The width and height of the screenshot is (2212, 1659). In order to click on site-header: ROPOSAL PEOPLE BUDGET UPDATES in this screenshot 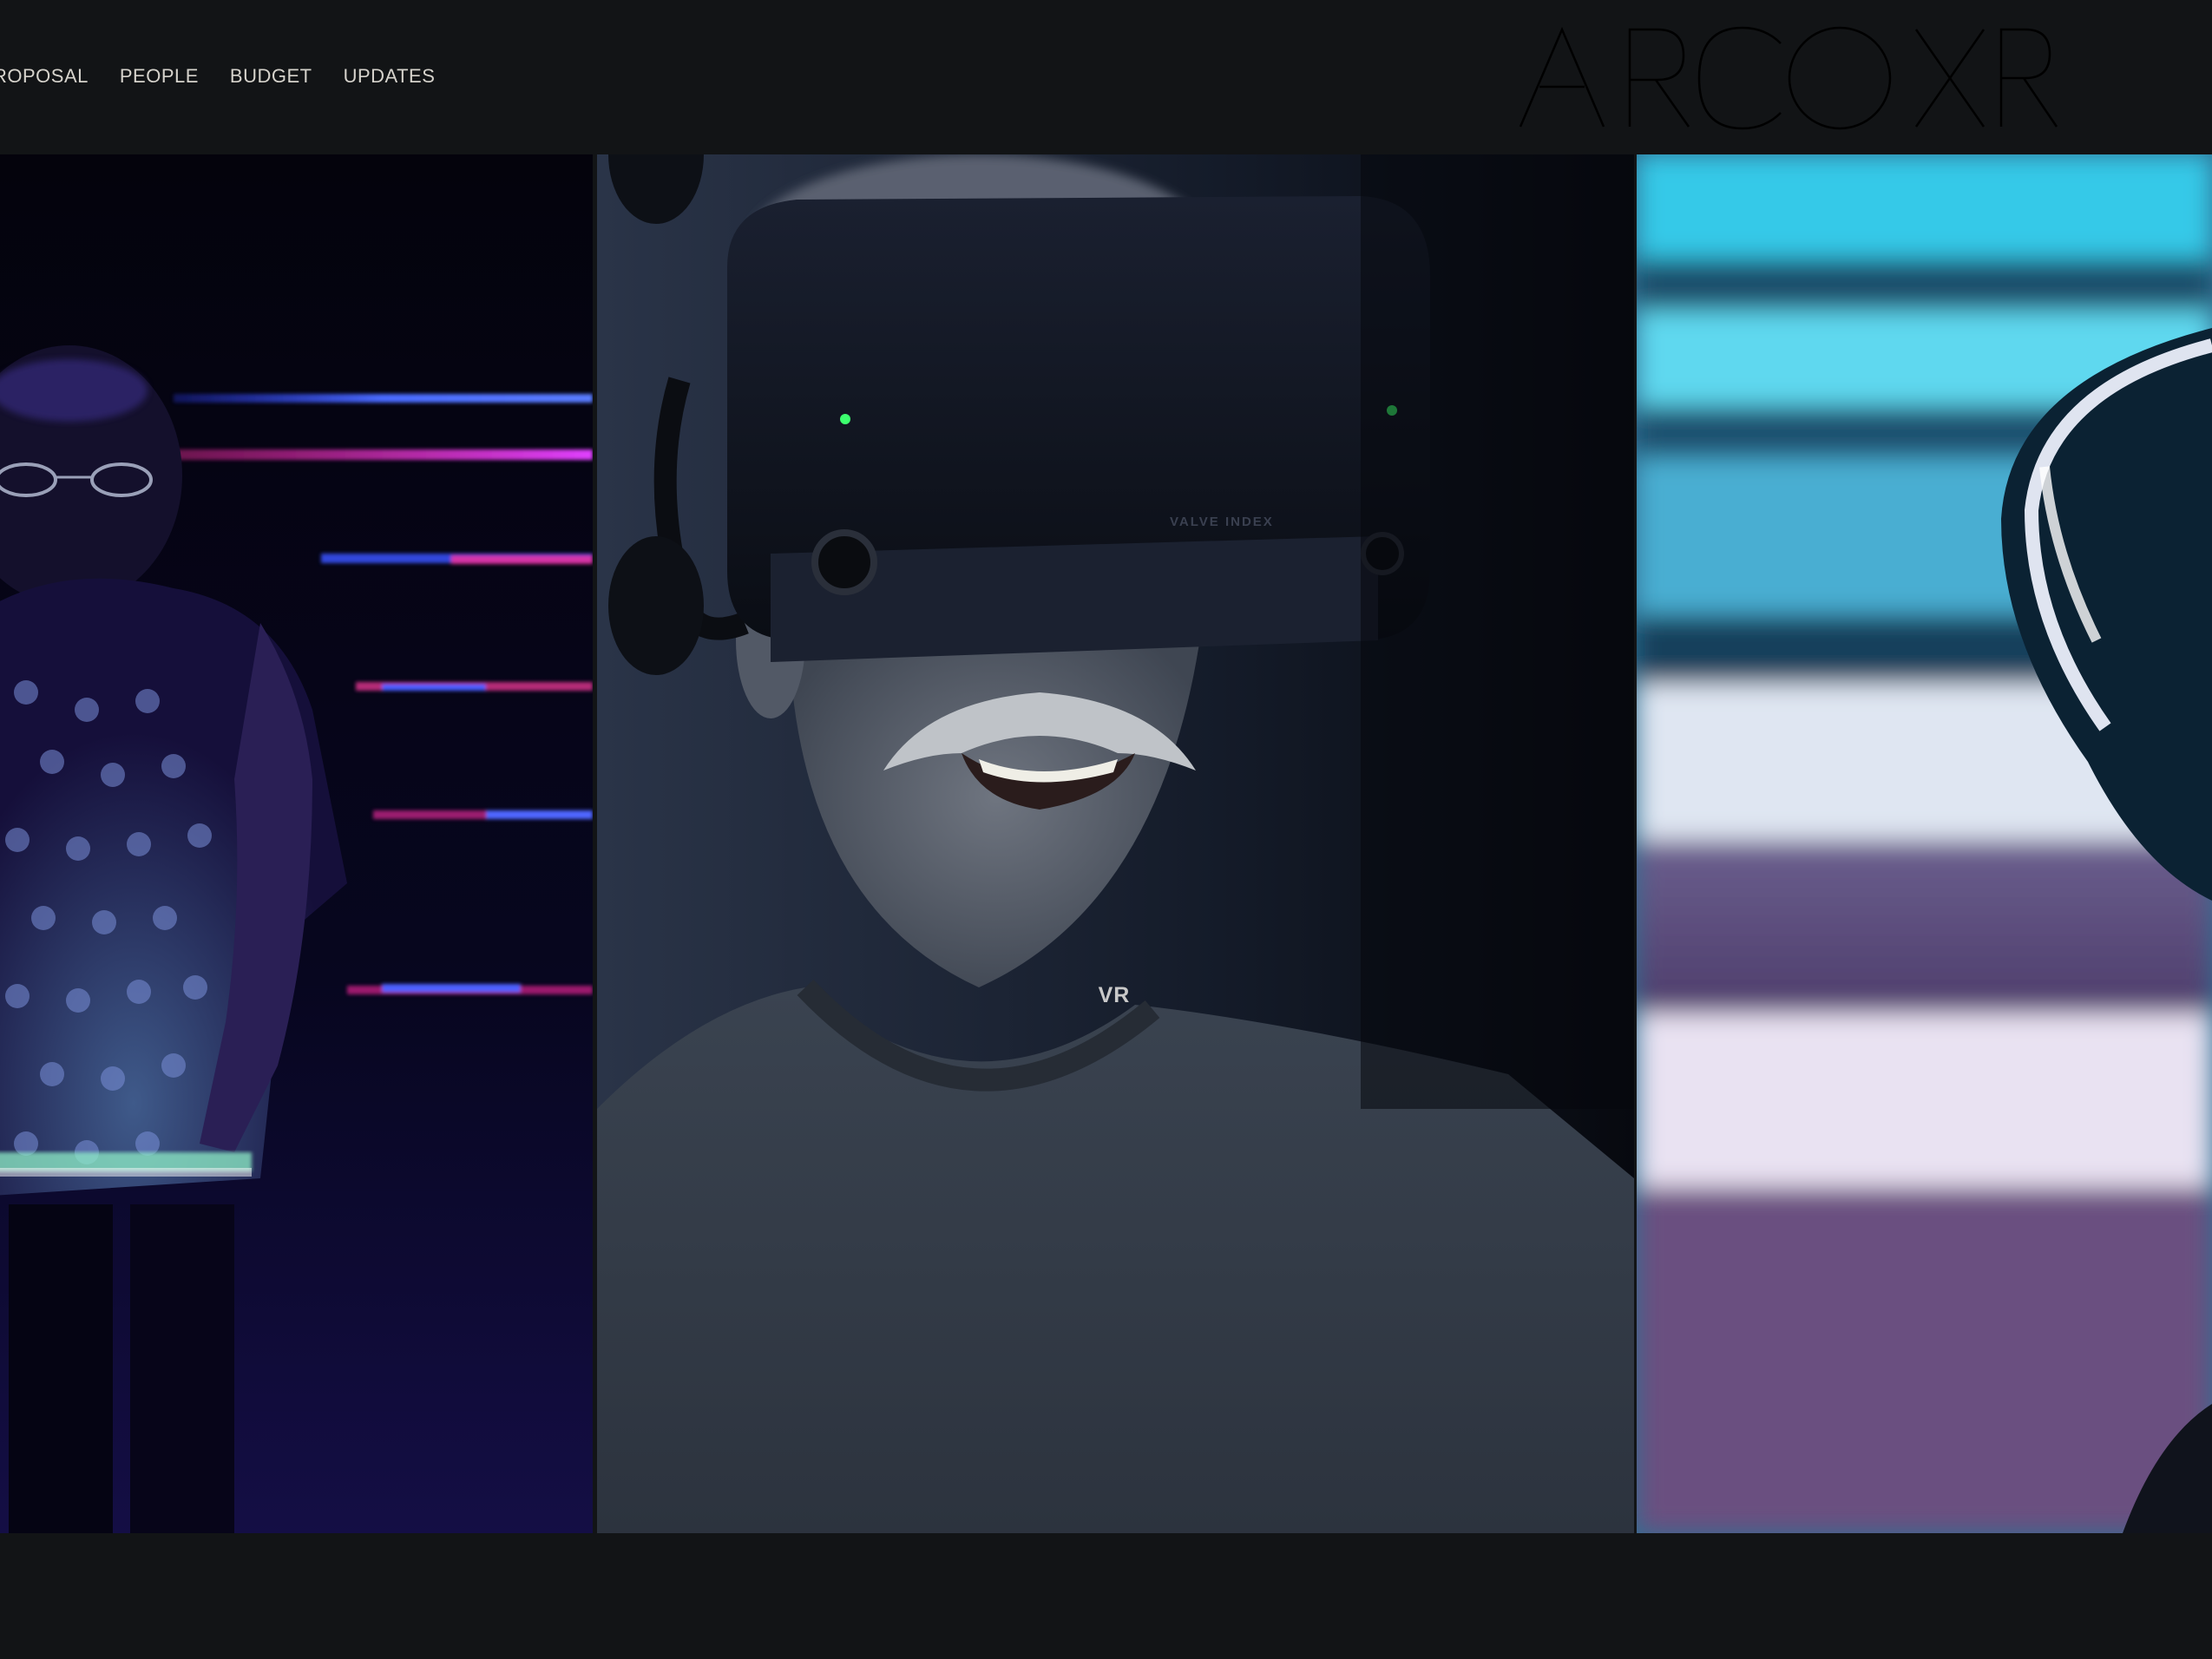, I will do `click(1106, 77)`.